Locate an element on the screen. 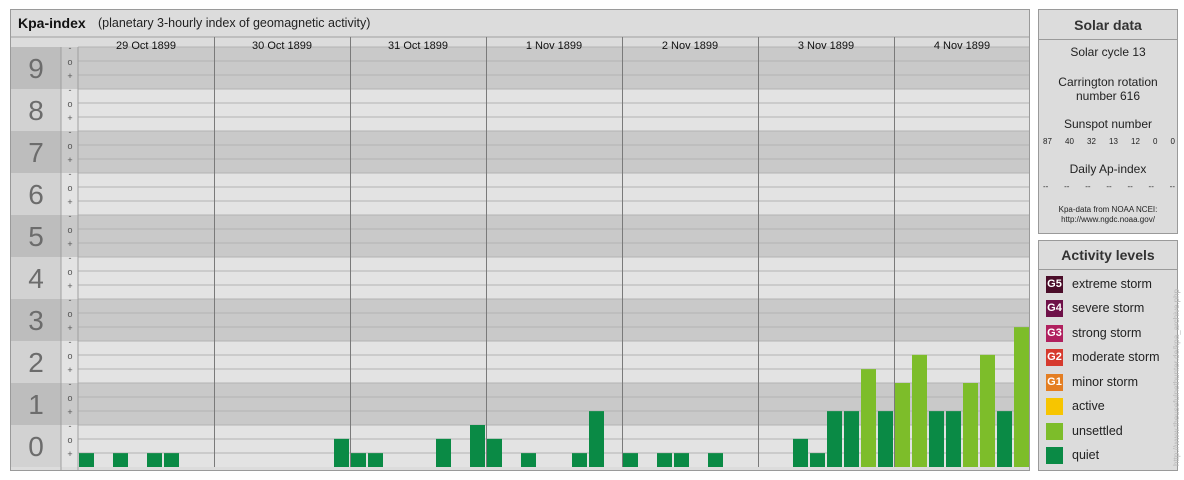 The width and height of the screenshot is (1184, 480). y-tick-label: 1 is located at coordinates (36, 404).